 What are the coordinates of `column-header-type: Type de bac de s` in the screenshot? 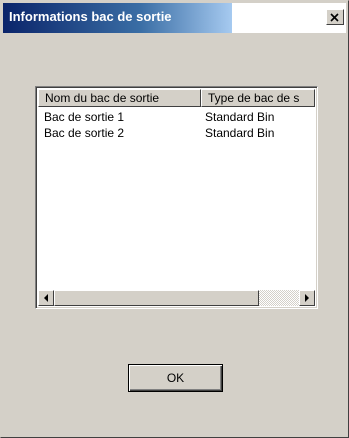 It's located at (258, 98).